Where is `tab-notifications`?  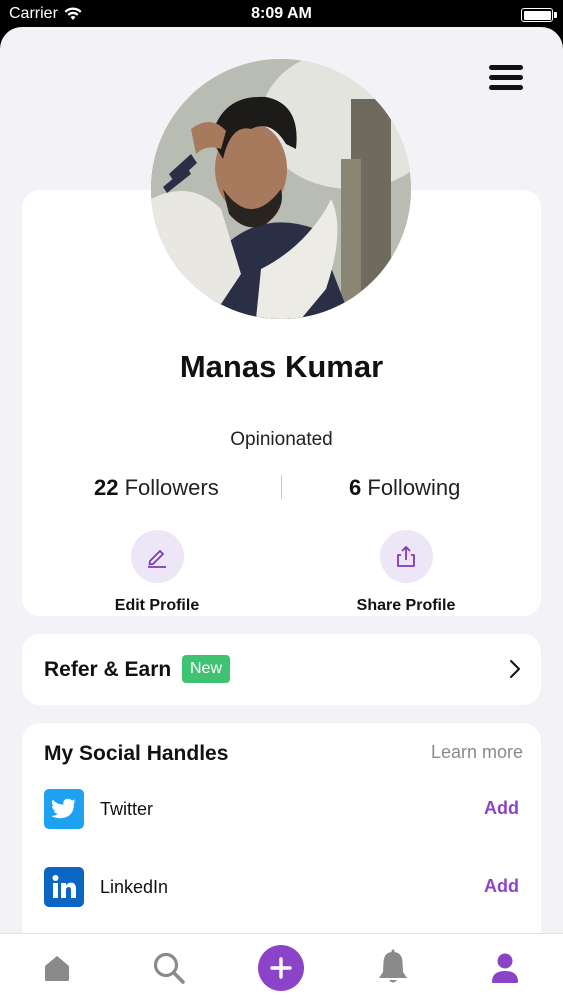 tab-notifications is located at coordinates (393, 967).